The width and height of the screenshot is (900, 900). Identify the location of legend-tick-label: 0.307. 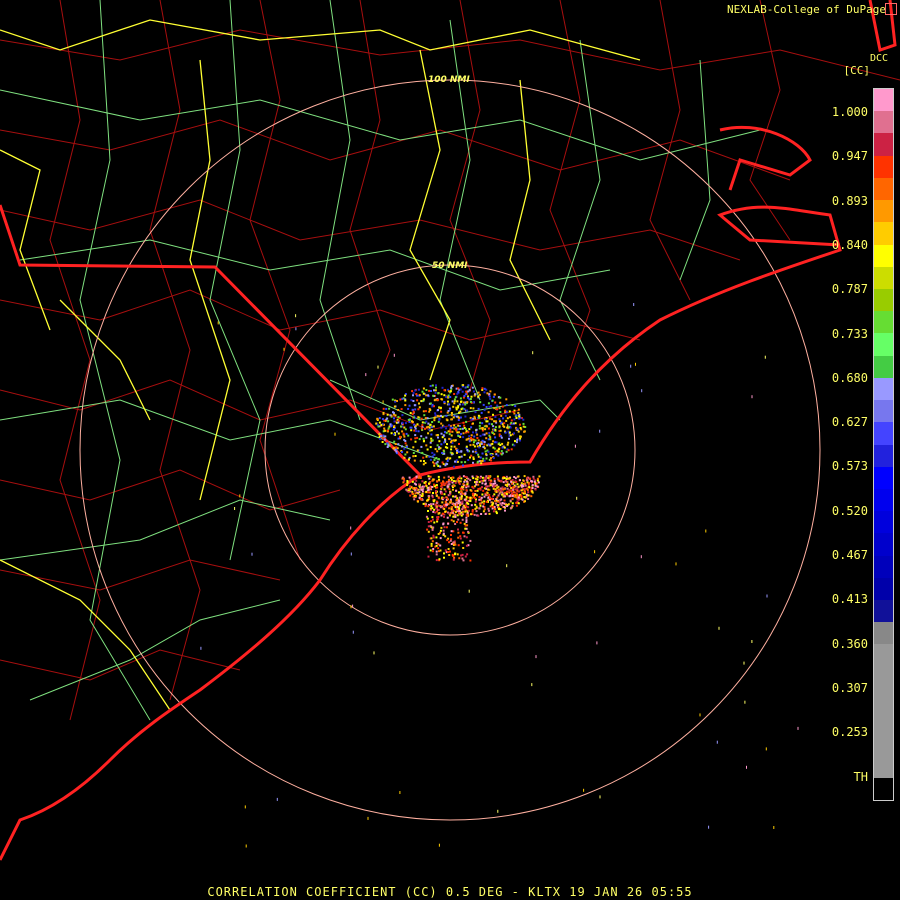
(849, 687).